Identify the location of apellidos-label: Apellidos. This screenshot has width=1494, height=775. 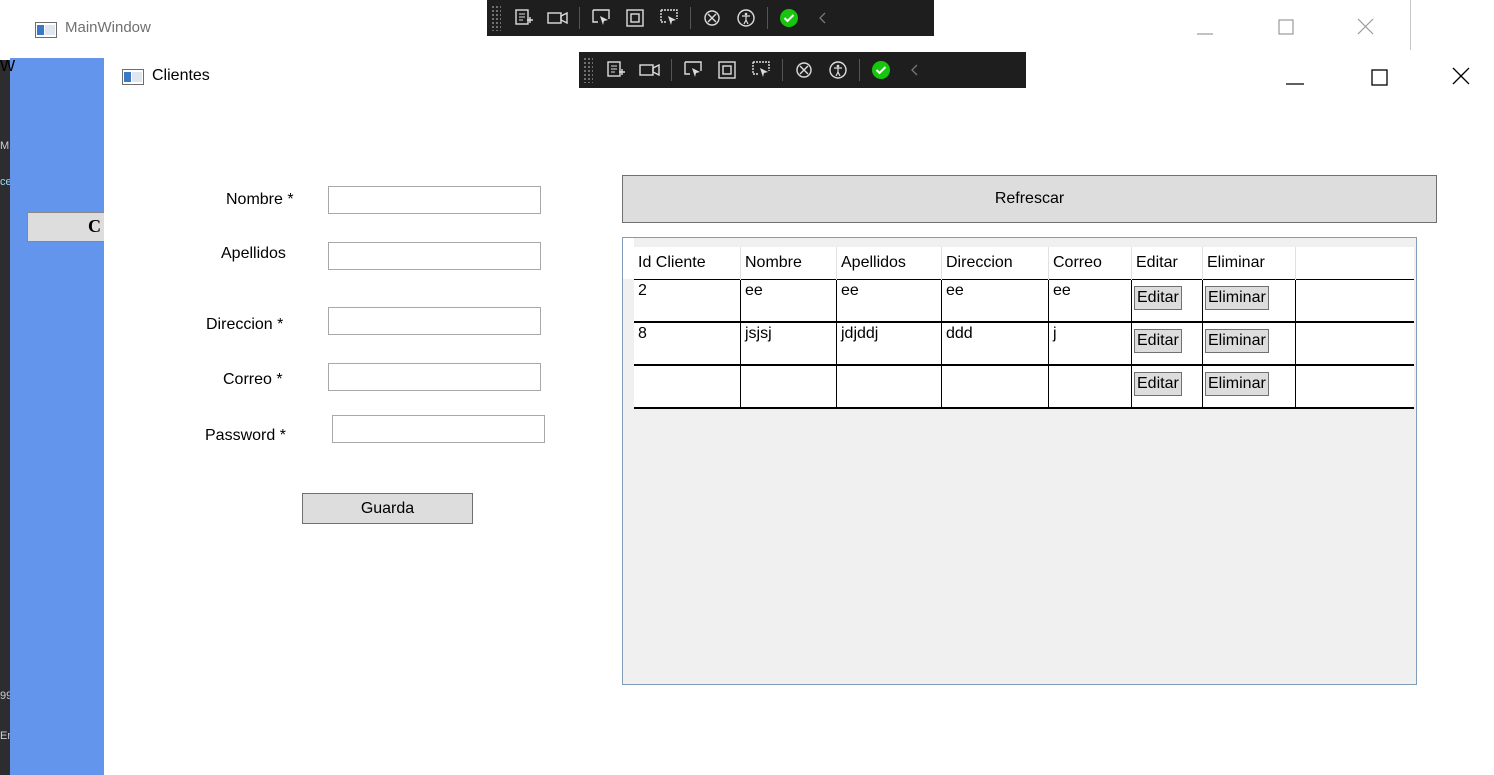
(253, 253).